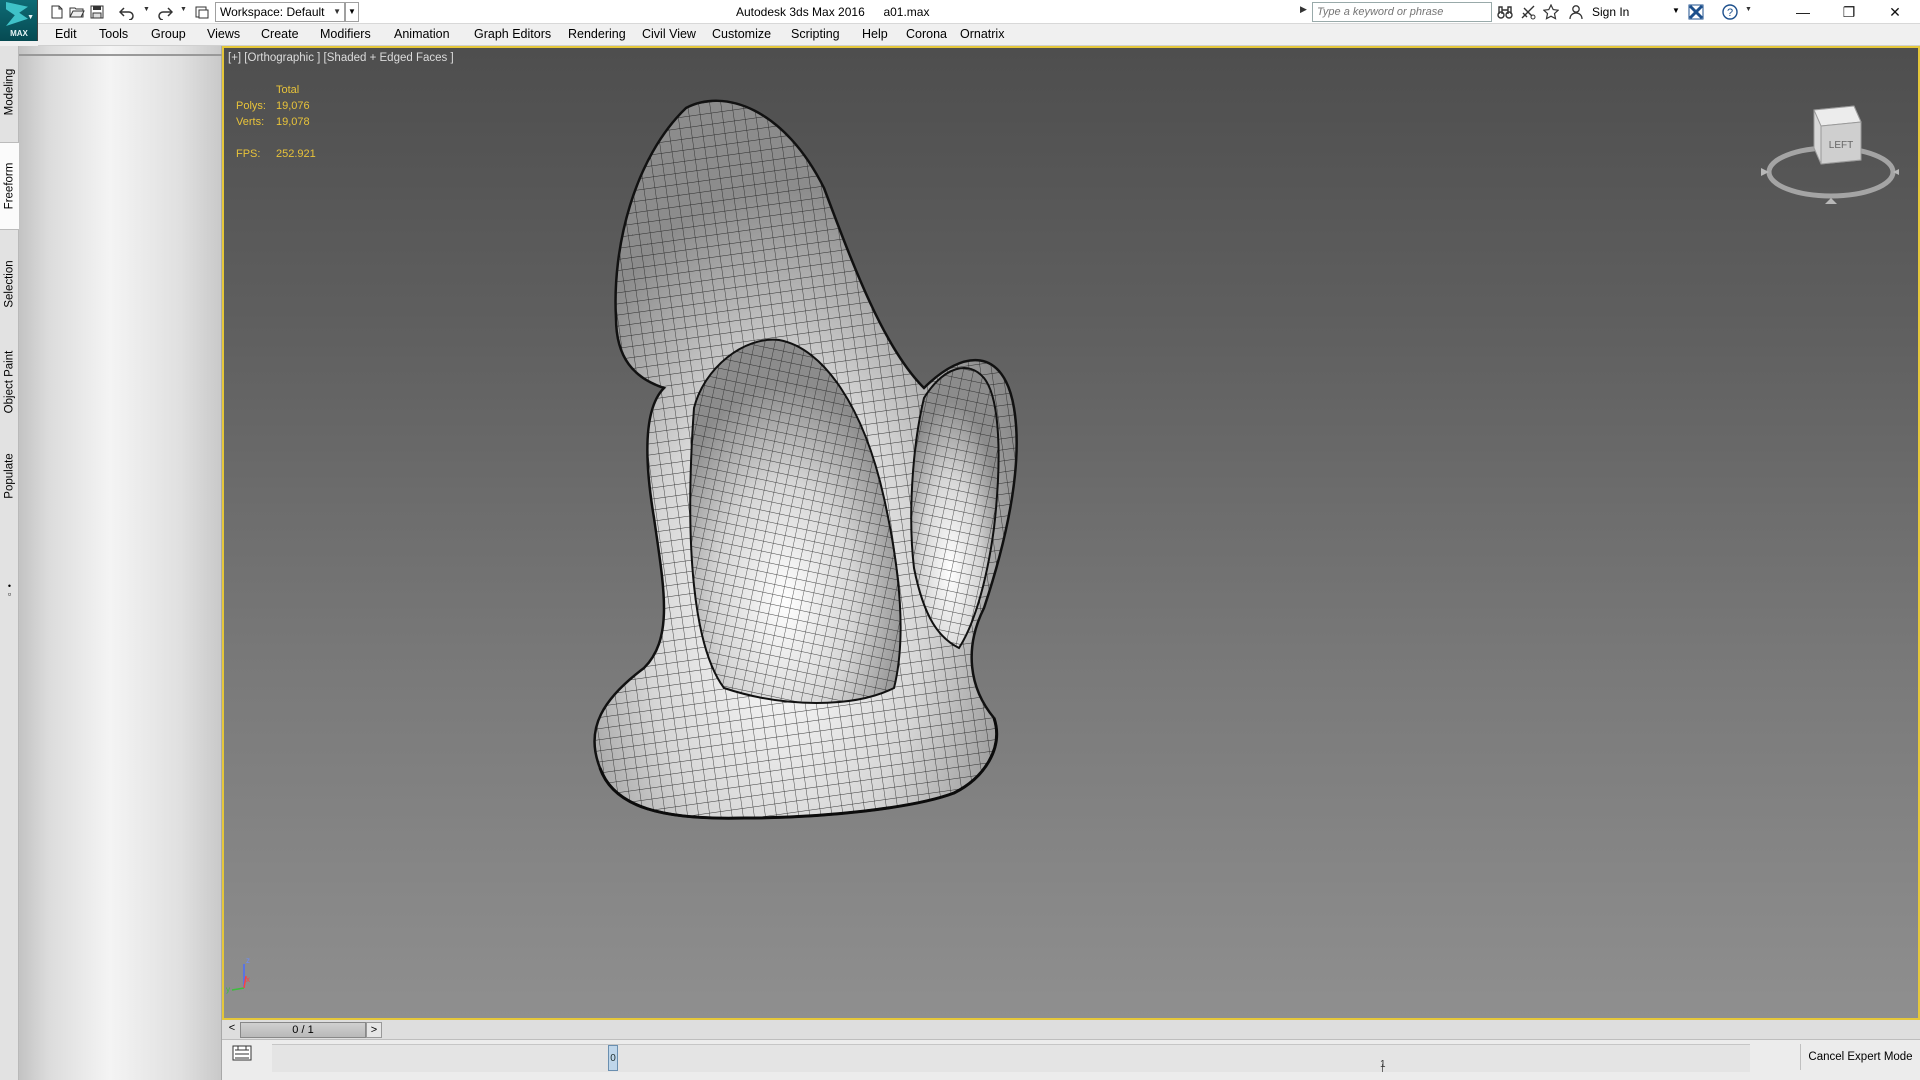  What do you see at coordinates (146, 9) in the screenshot?
I see `undo-dropdown-icon: ▼` at bounding box center [146, 9].